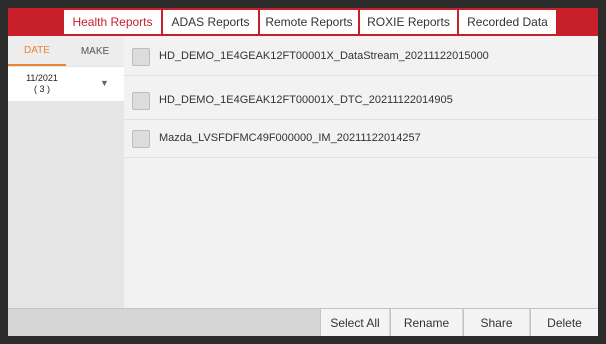 This screenshot has width=606, height=344. I want to click on select-all-button: Select All, so click(354, 322).